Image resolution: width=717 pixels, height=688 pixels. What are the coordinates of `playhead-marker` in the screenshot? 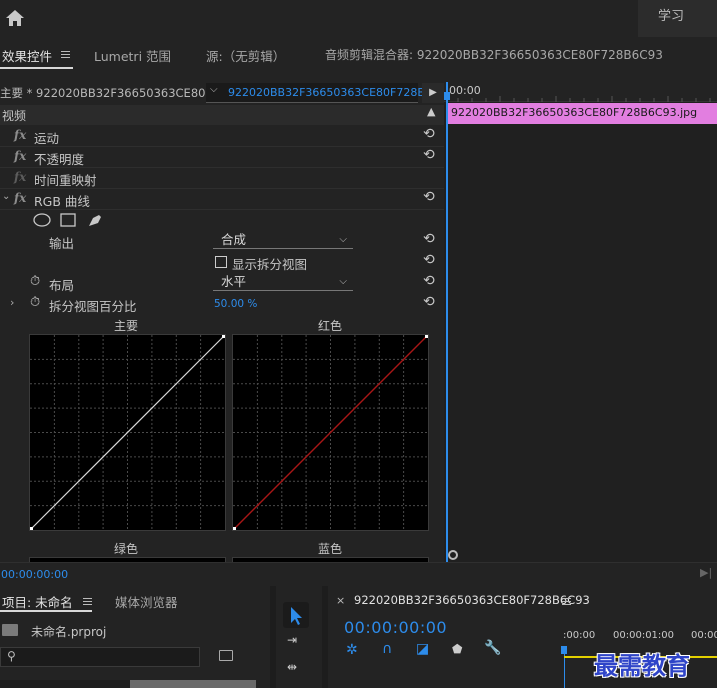 It's located at (447, 96).